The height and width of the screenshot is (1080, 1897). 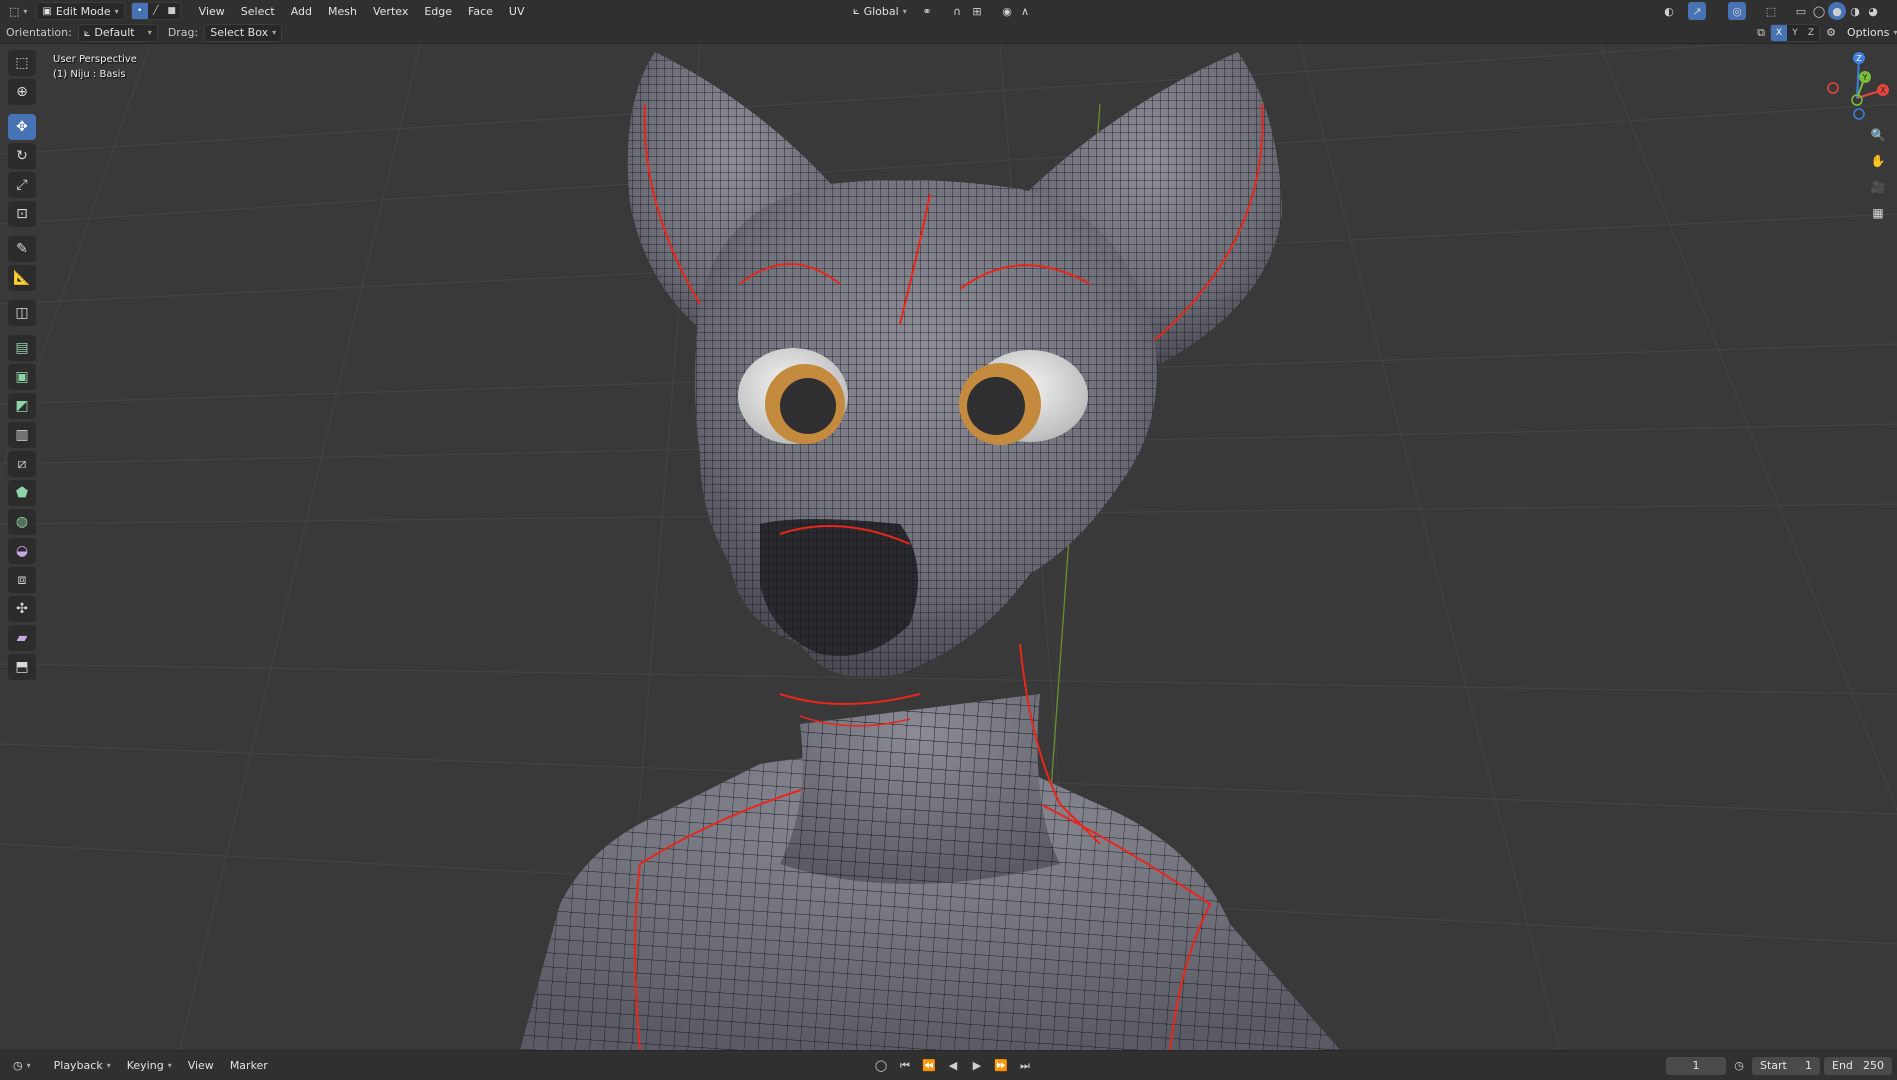 I want to click on left-eye, so click(x=793, y=396).